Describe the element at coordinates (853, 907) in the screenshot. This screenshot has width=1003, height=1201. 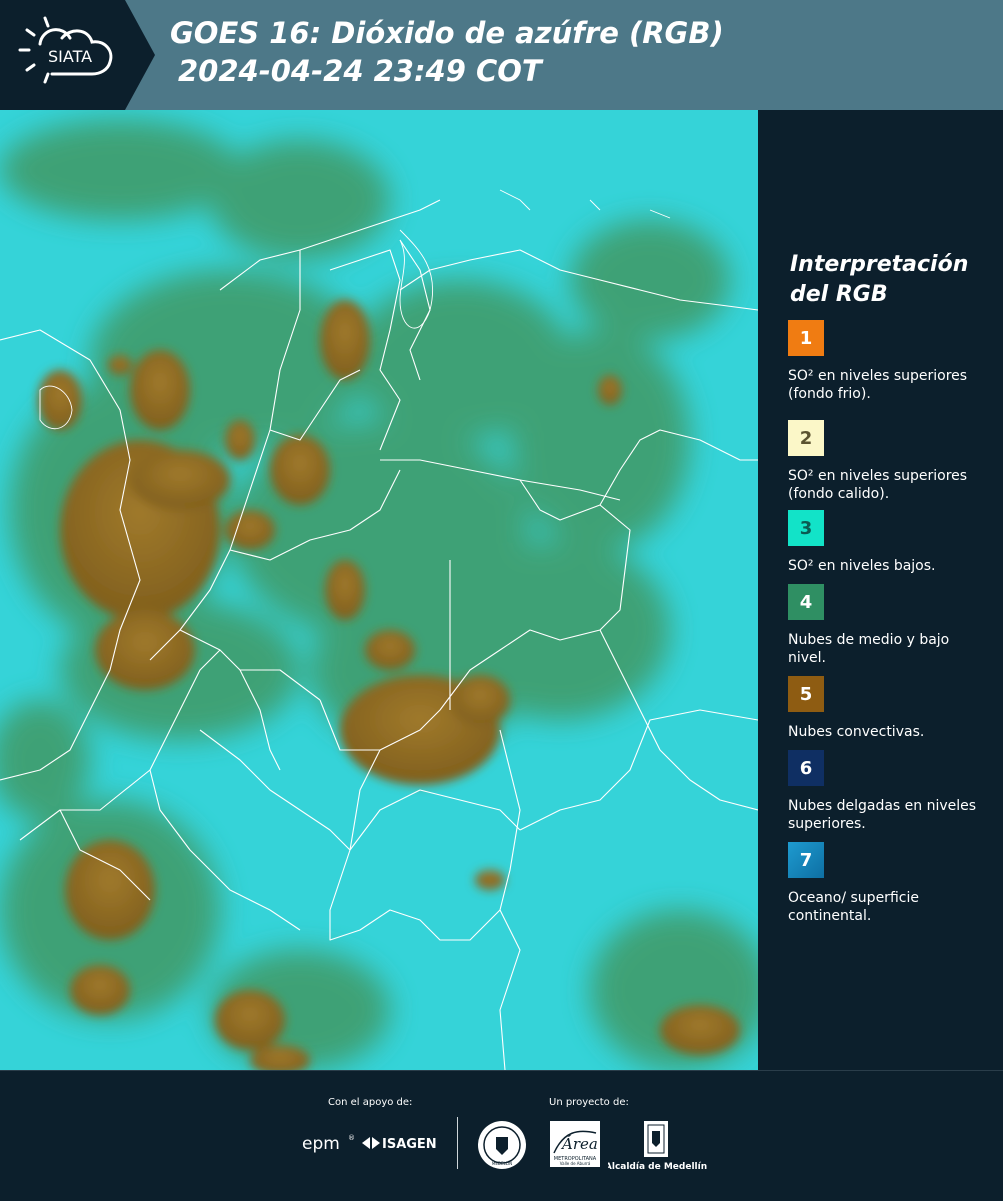
I see `legend-label: Oceano/ superficie continental.` at that location.